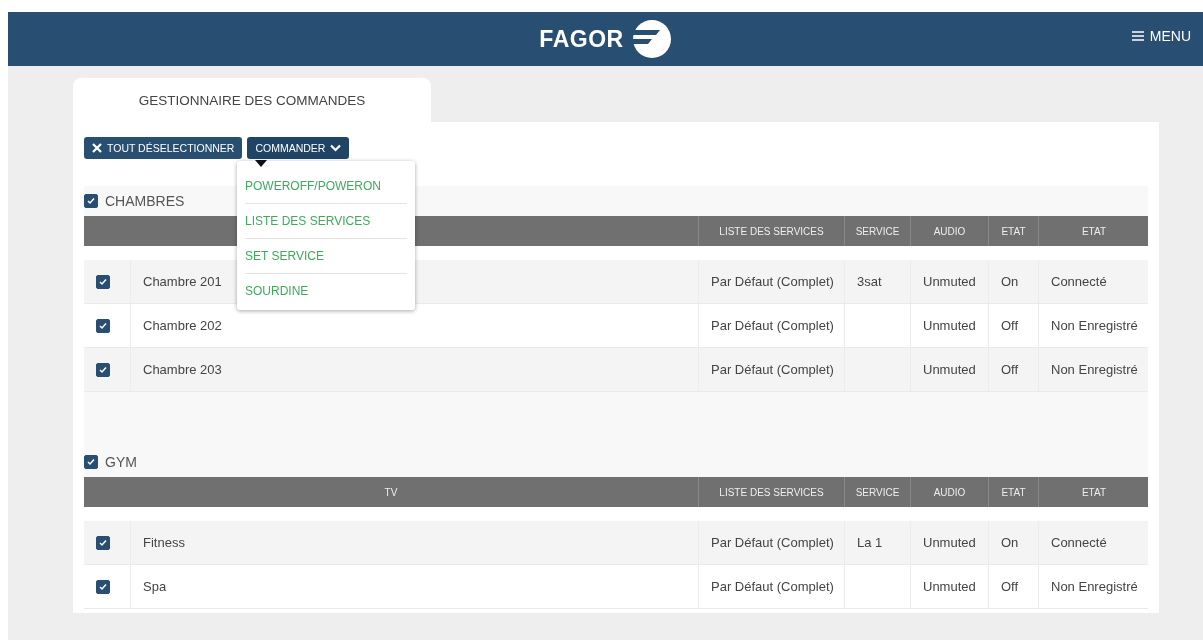  What do you see at coordinates (97, 148) in the screenshot?
I see `close-icon` at bounding box center [97, 148].